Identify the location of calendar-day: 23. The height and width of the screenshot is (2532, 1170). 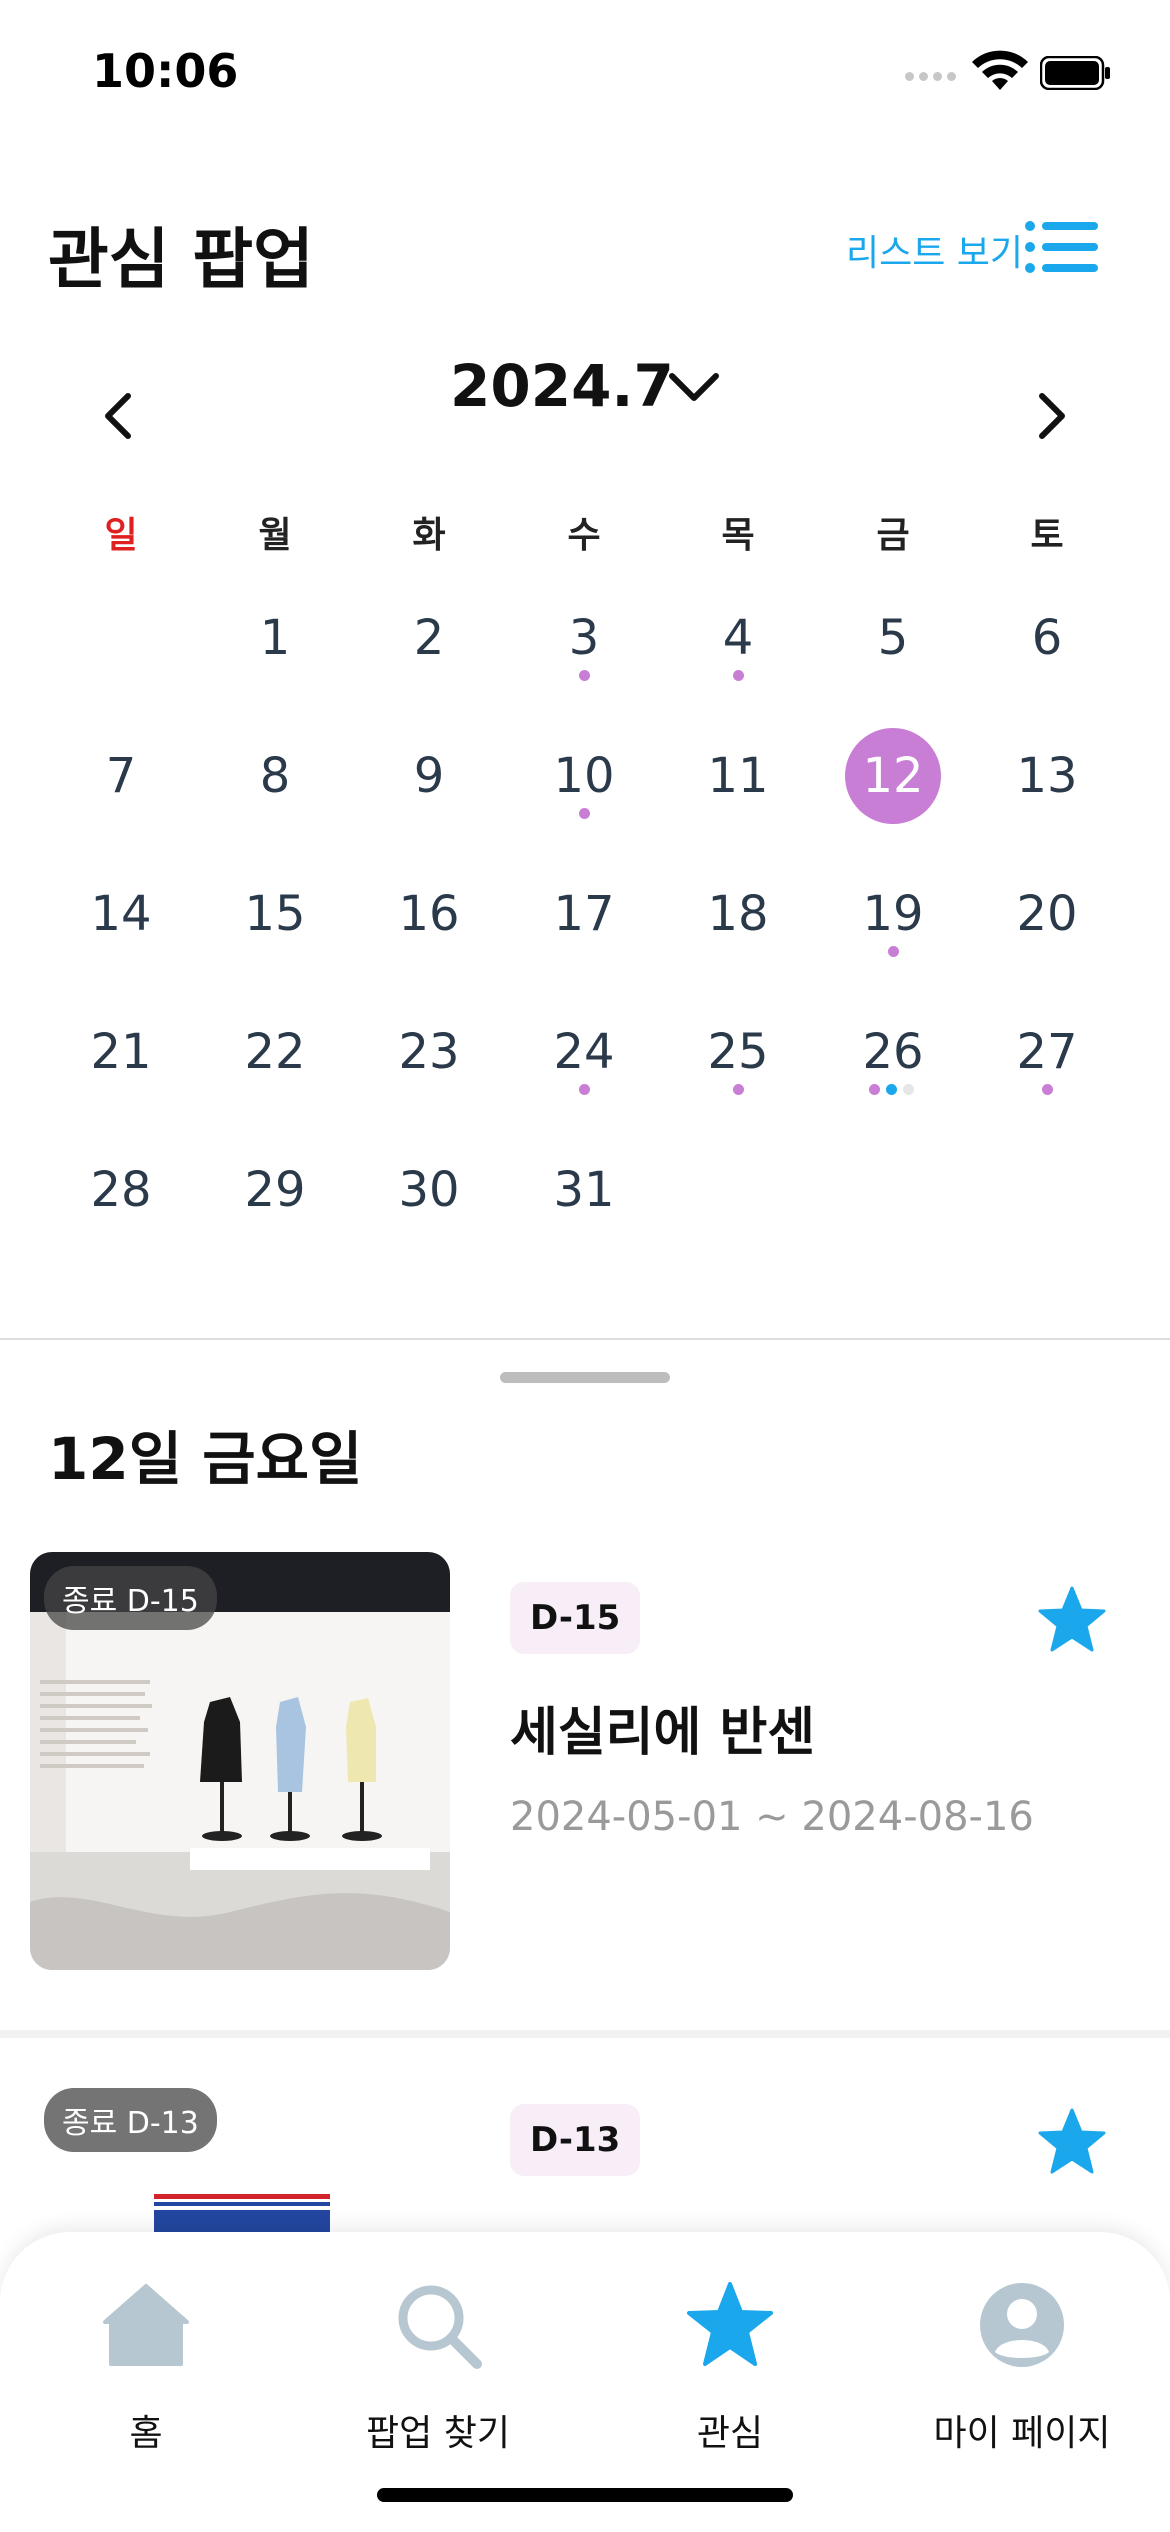
(429, 1052).